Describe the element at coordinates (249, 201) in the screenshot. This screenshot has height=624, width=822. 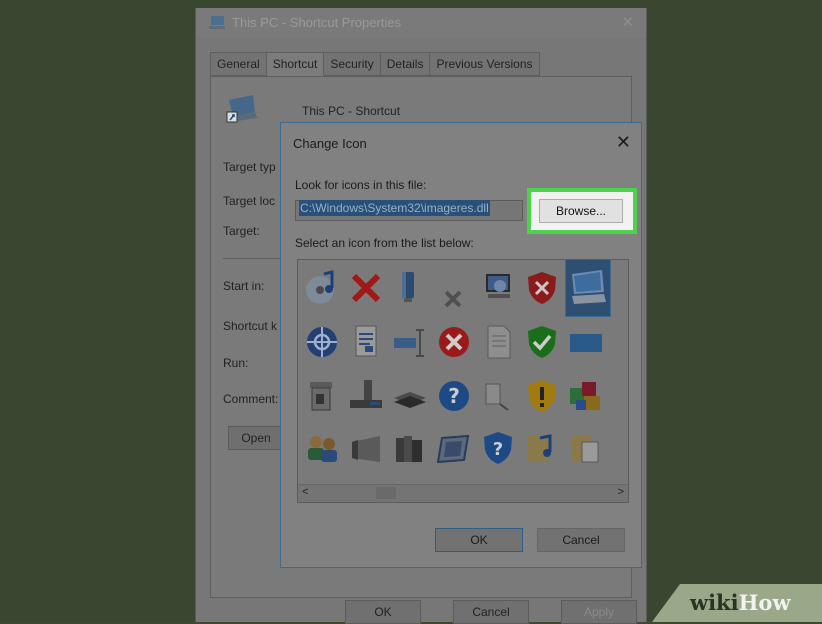
I see `target-location-label: Target loc` at that location.